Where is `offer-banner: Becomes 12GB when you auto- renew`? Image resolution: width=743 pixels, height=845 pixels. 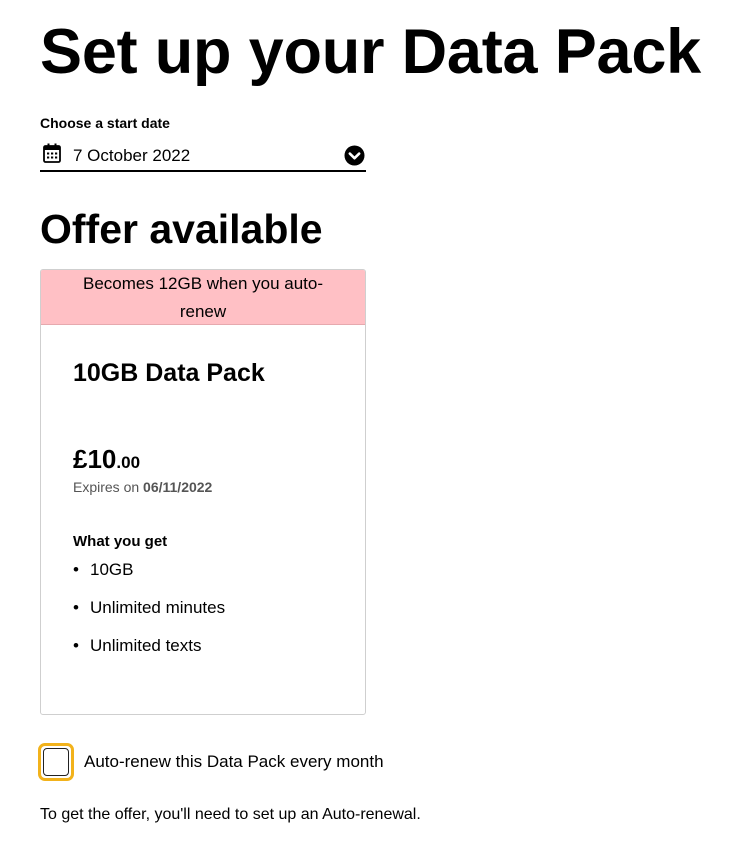
offer-banner: Becomes 12GB when you auto- renew is located at coordinates (203, 297).